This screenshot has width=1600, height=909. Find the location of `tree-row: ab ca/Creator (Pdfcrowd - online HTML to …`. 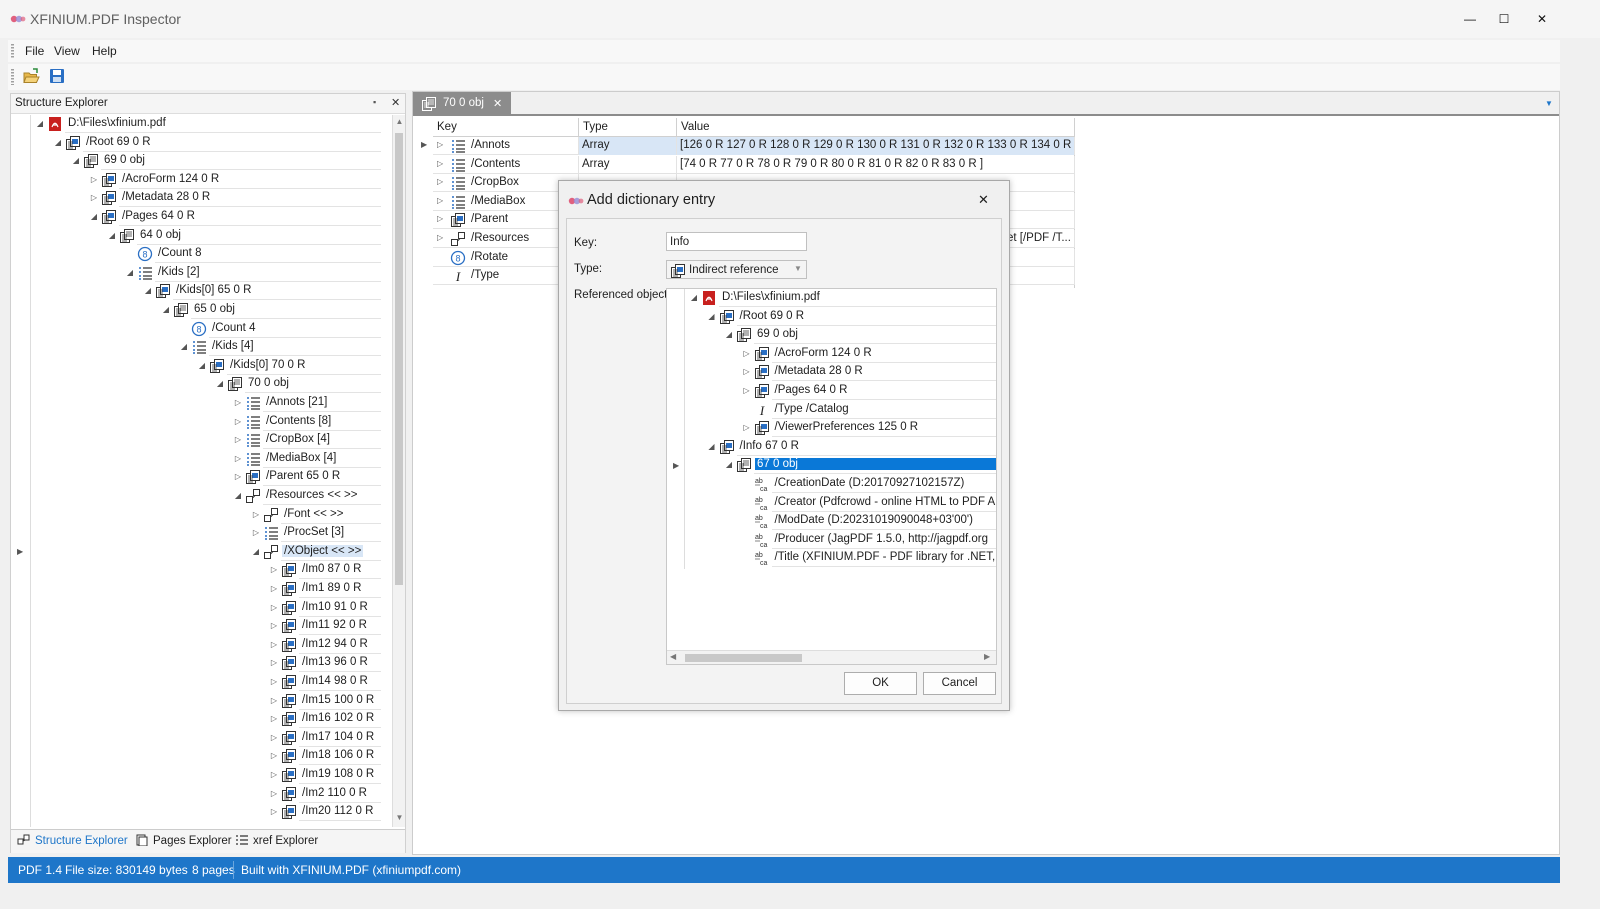

tree-row: ab ca/Creator (Pdfcrowd - online HTML to … is located at coordinates (831, 503).